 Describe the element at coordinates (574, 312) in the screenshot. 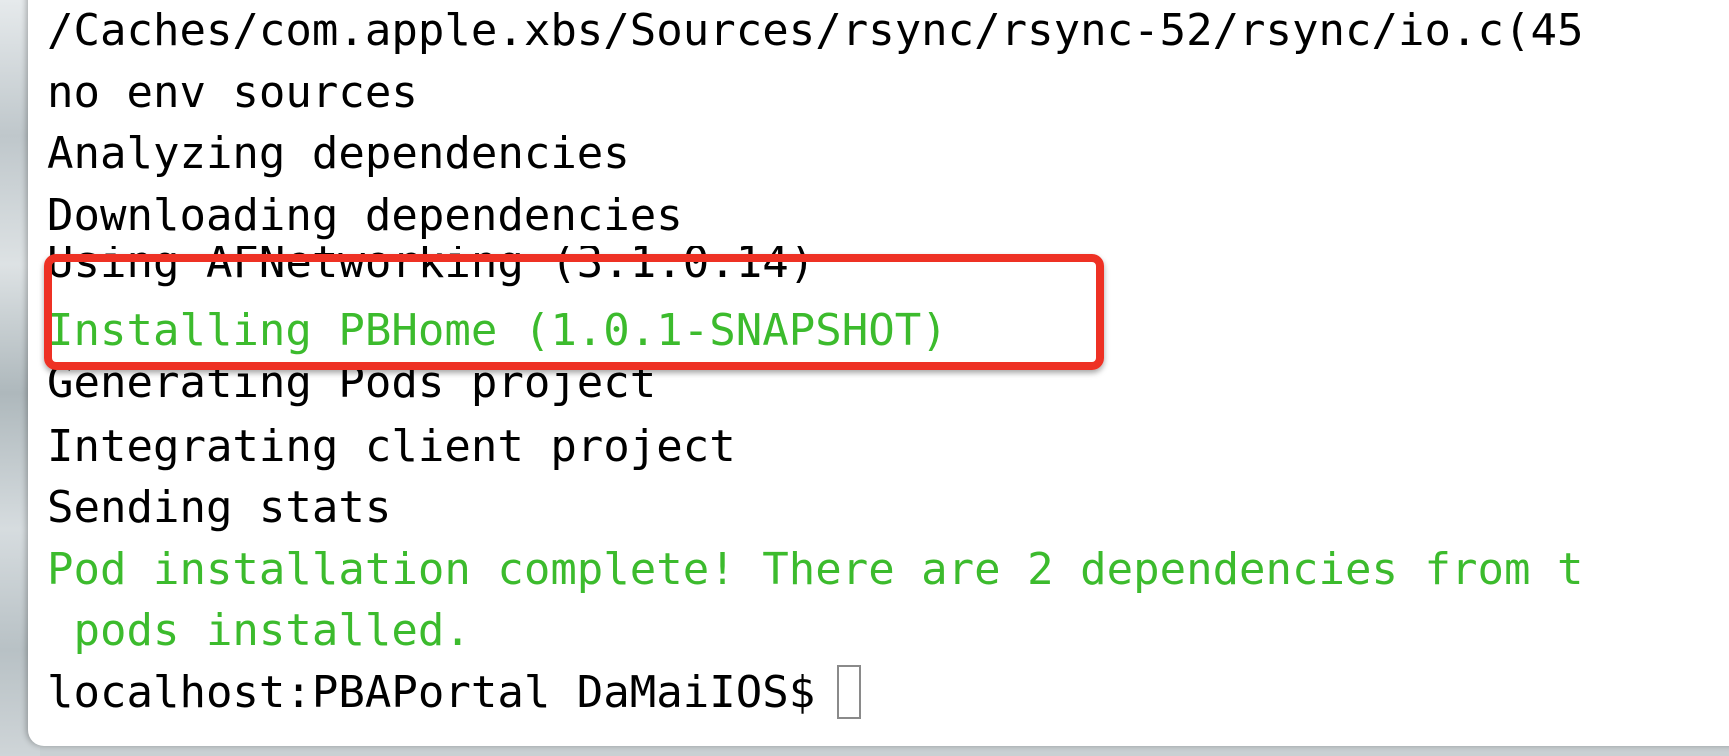

I see `highlight-annotation-box` at that location.